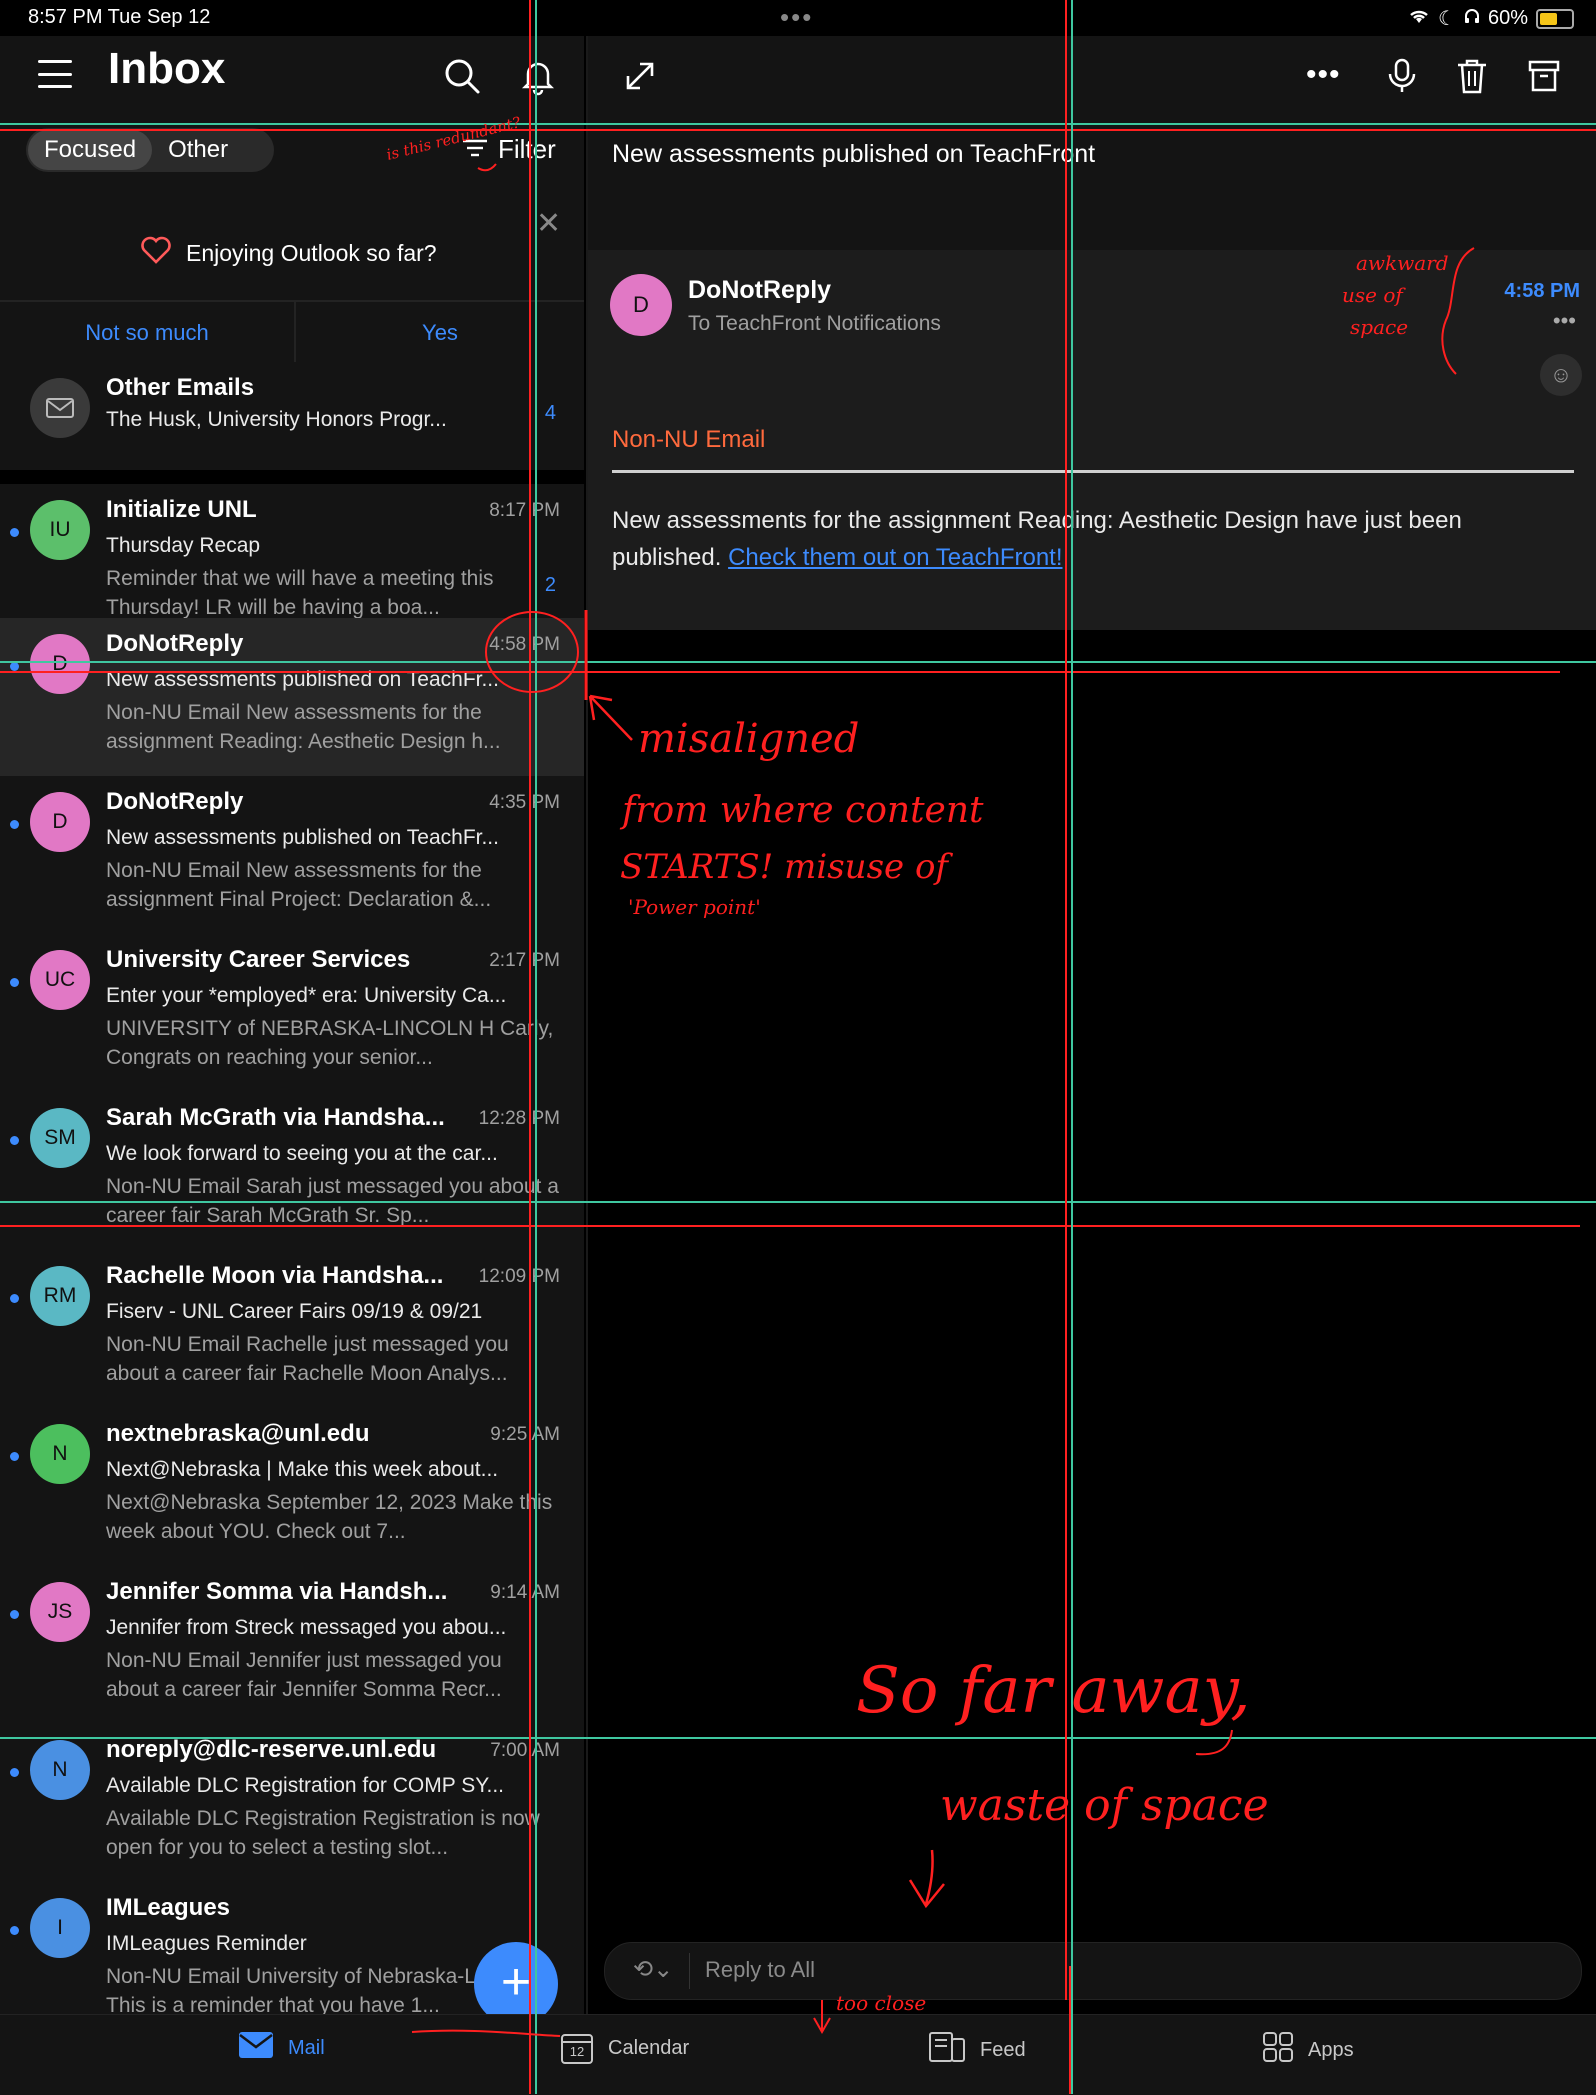 This screenshot has height=2095, width=1596. What do you see at coordinates (525, 1750) in the screenshot?
I see `mail-time: 7:00 AM` at bounding box center [525, 1750].